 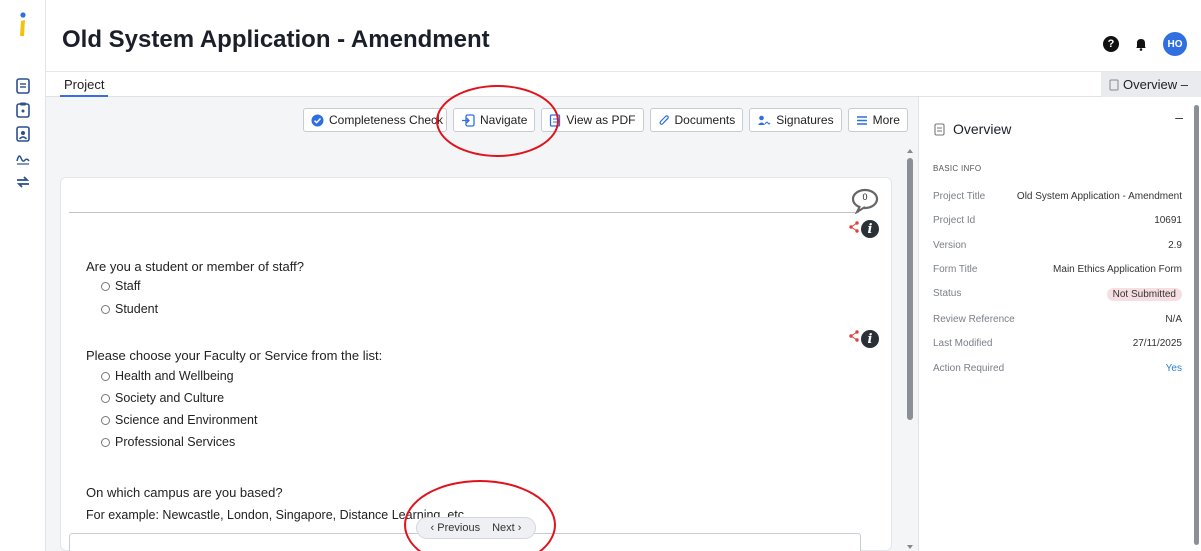 What do you see at coordinates (23, 275) in the screenshot?
I see `left-rail` at bounding box center [23, 275].